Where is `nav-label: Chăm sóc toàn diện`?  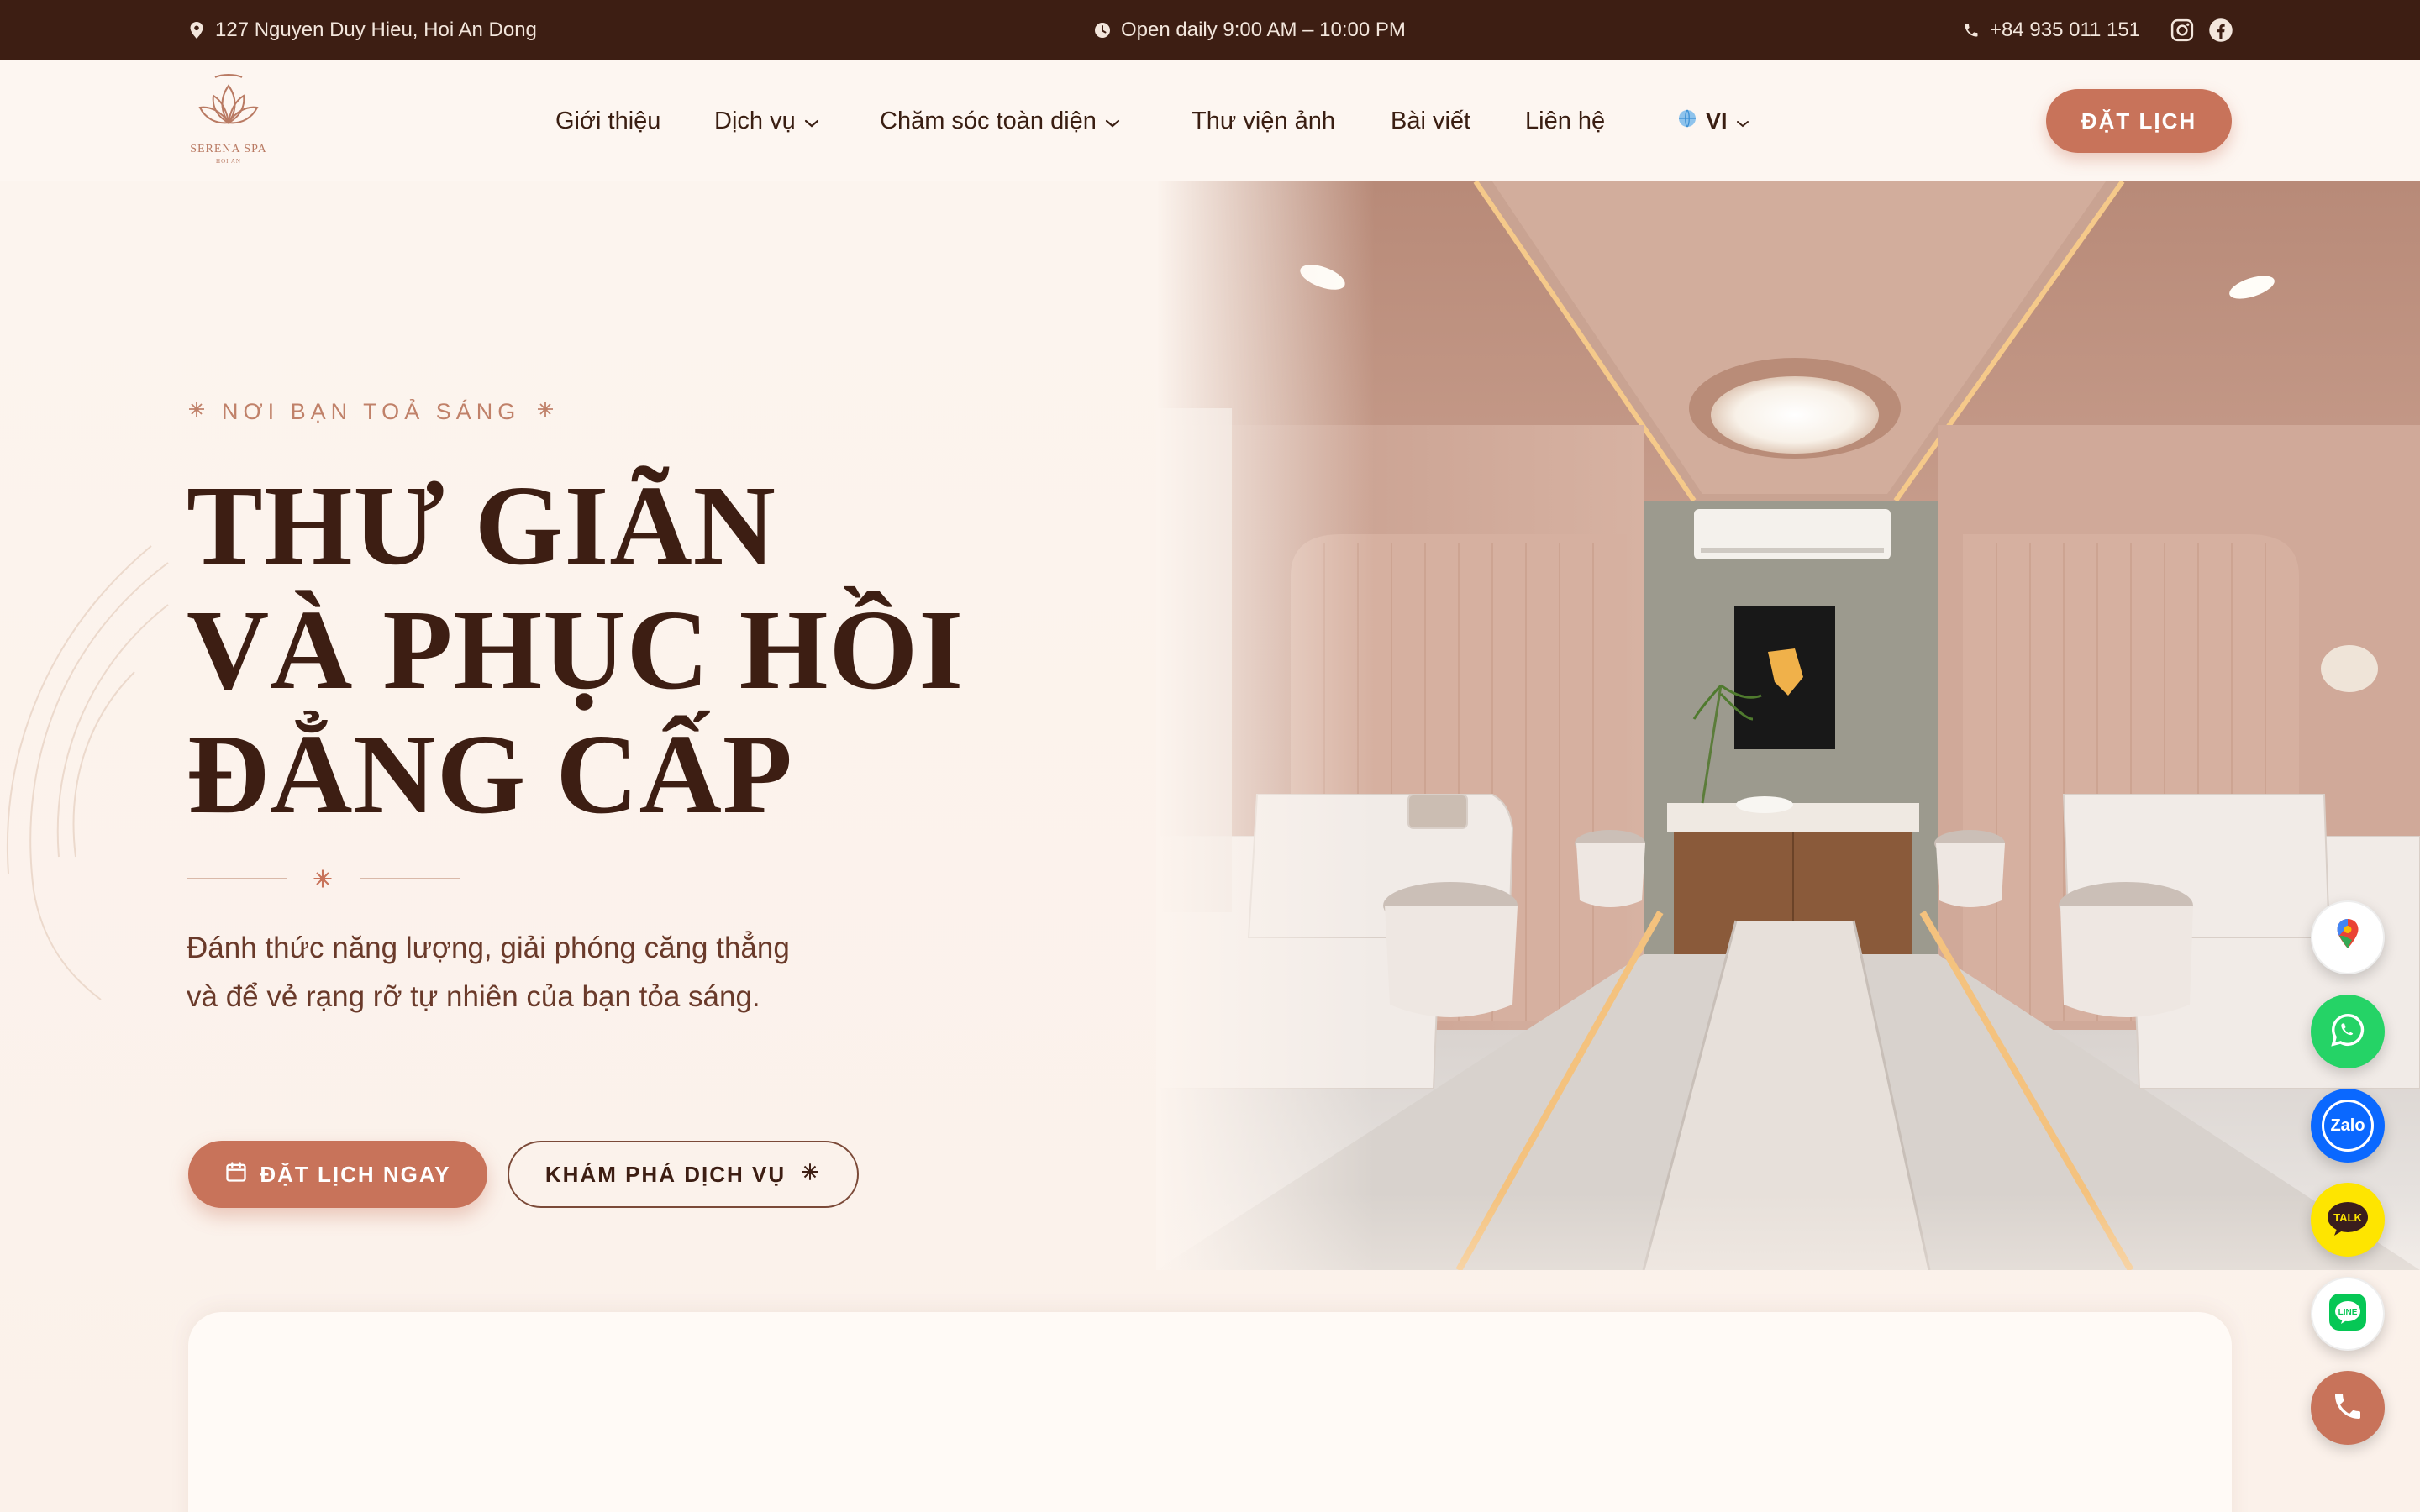
nav-label: Chăm sóc toàn diện is located at coordinates (989, 120).